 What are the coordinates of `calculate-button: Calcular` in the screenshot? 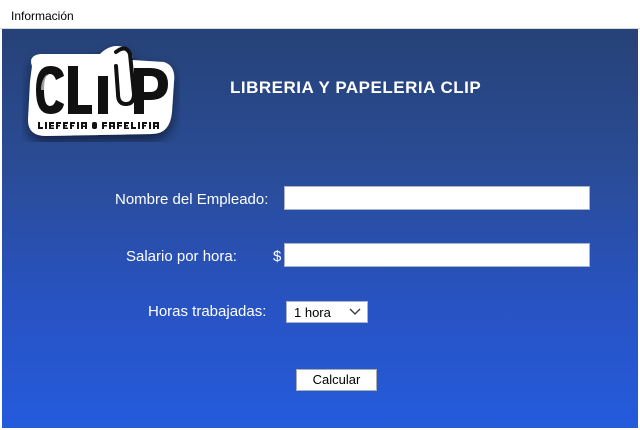 It's located at (336, 380).